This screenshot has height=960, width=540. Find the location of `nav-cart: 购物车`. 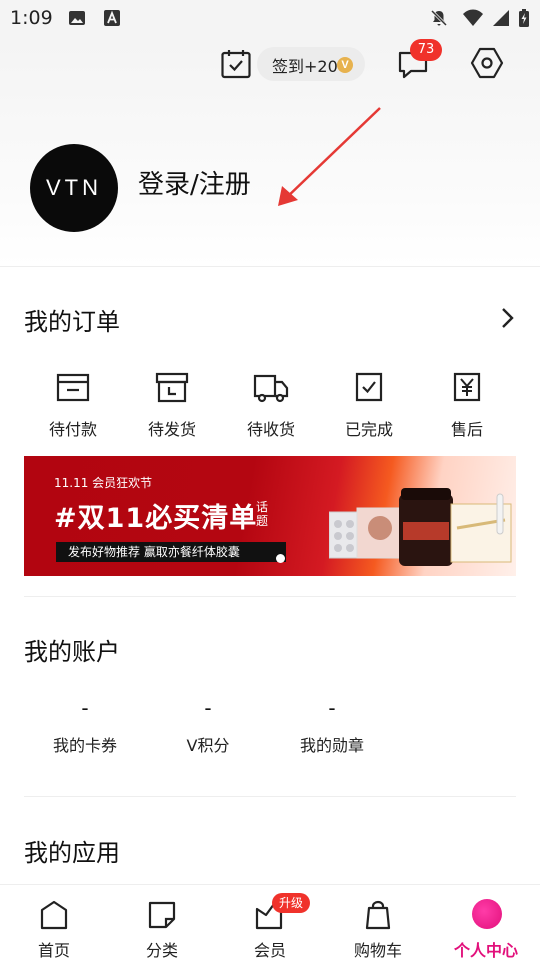

nav-cart: 购物车 is located at coordinates (378, 922).